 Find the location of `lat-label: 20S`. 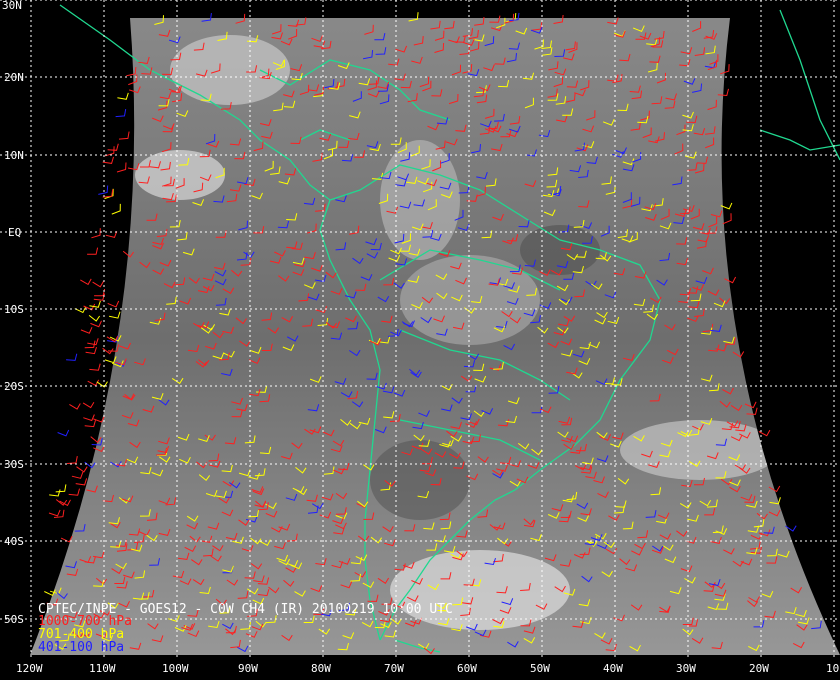

lat-label: 20S is located at coordinates (14, 386).